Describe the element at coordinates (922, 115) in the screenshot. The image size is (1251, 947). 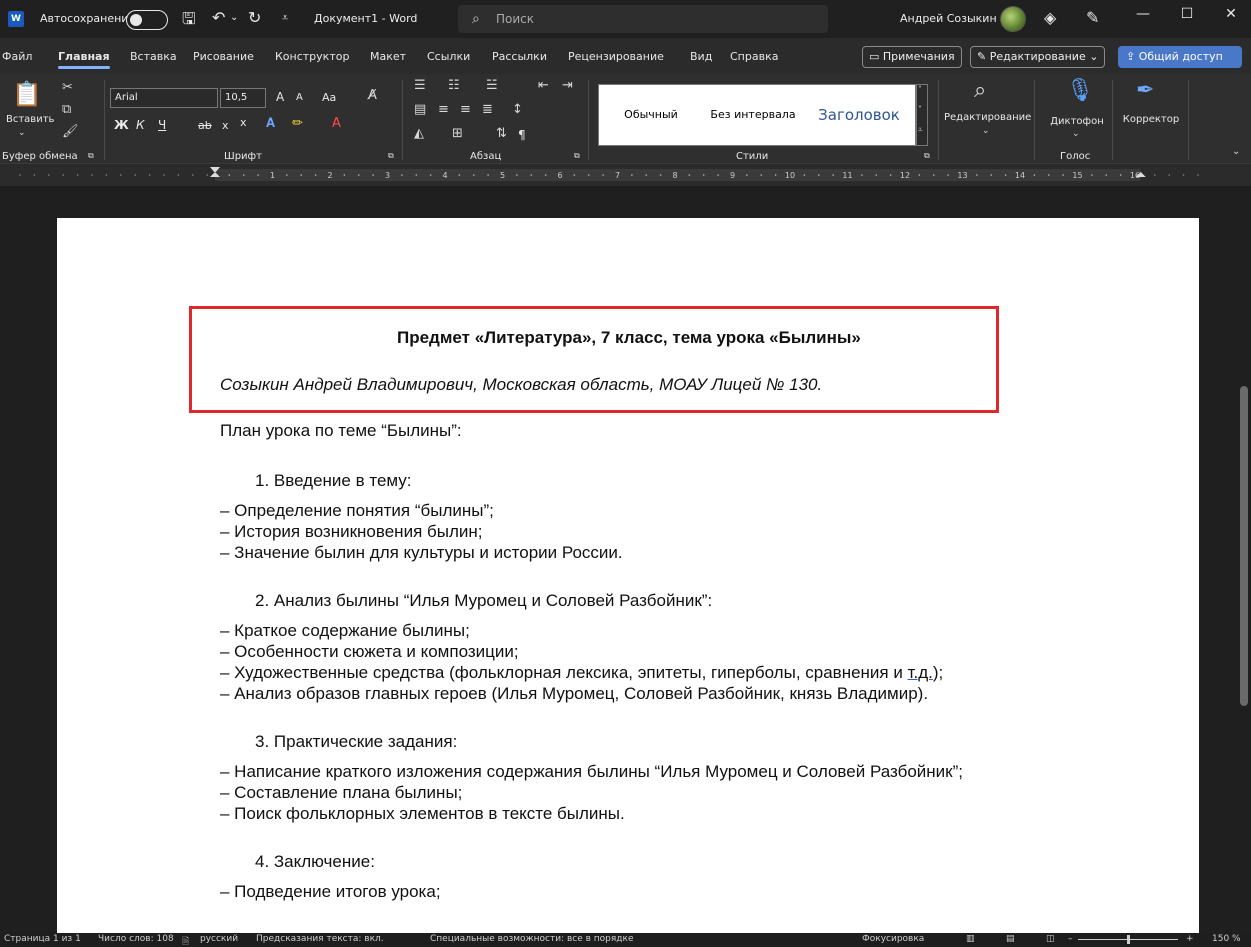
I see `styles-scroll: ˄ ˅ ⩡` at that location.